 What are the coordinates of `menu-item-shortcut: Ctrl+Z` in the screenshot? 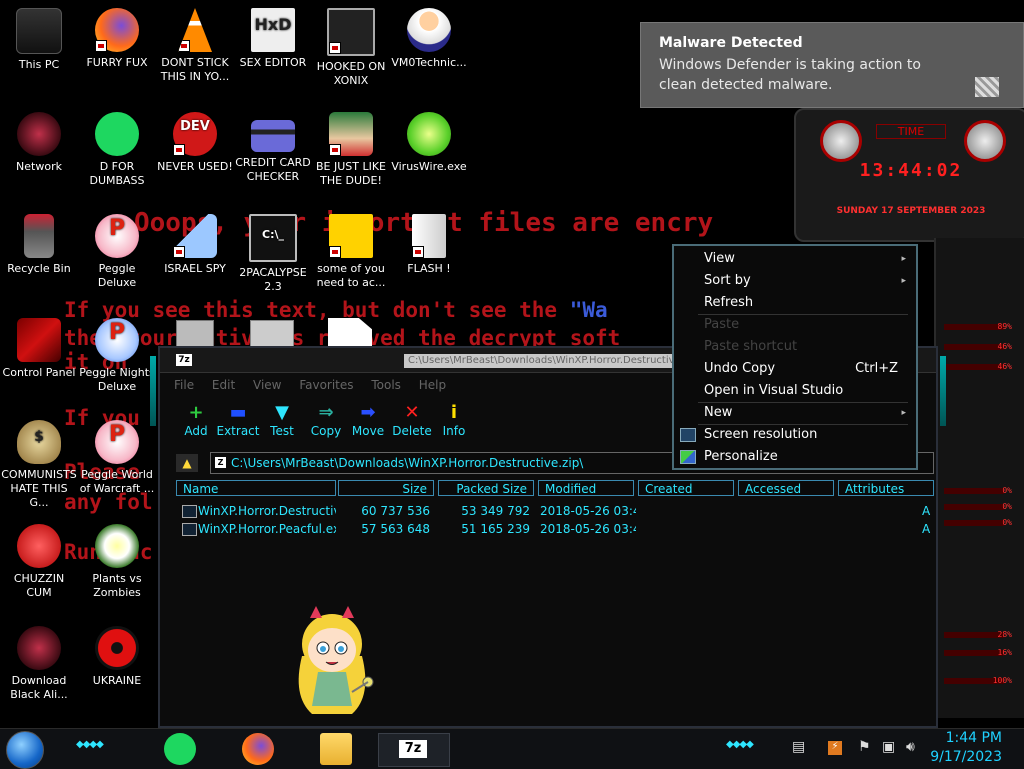 It's located at (876, 368).